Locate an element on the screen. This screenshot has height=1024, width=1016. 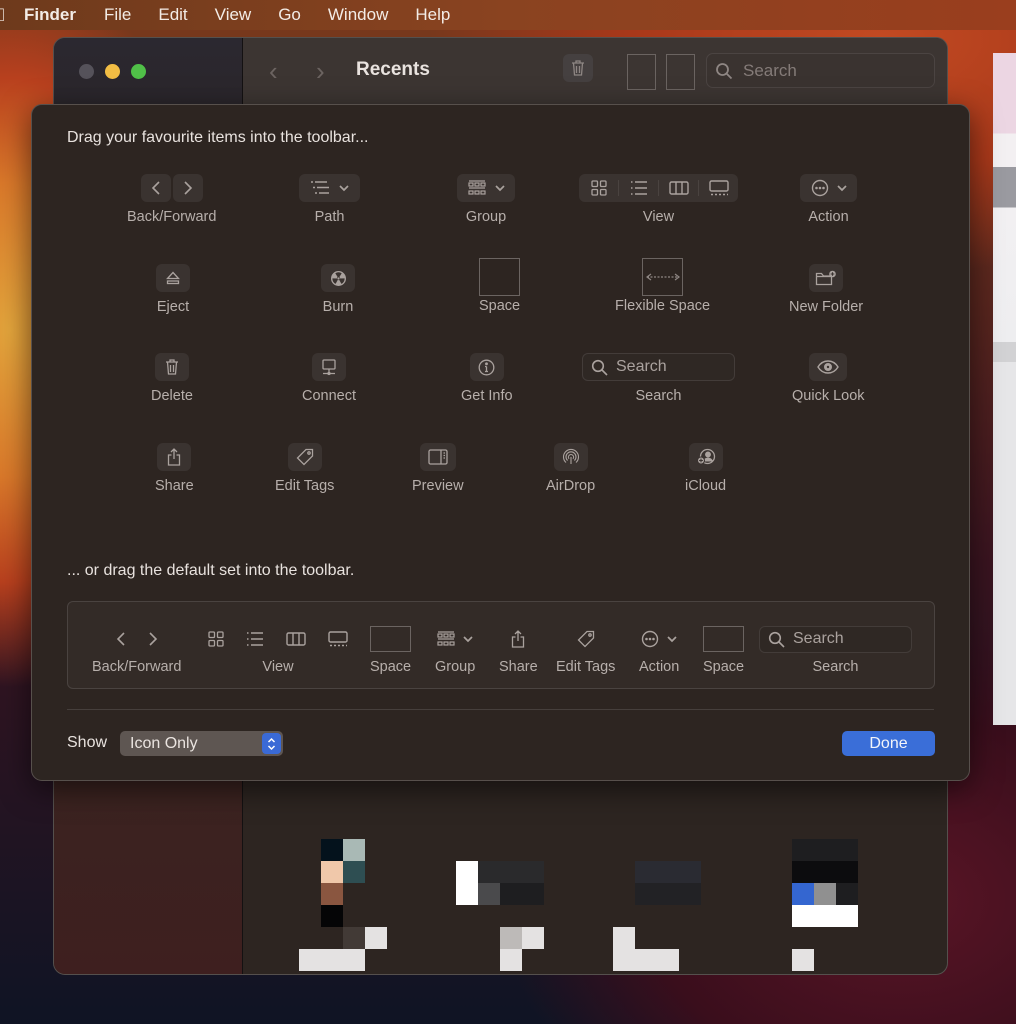
finder-toolbar: ‹ › Recents Search is located at coordinates (595, 71).